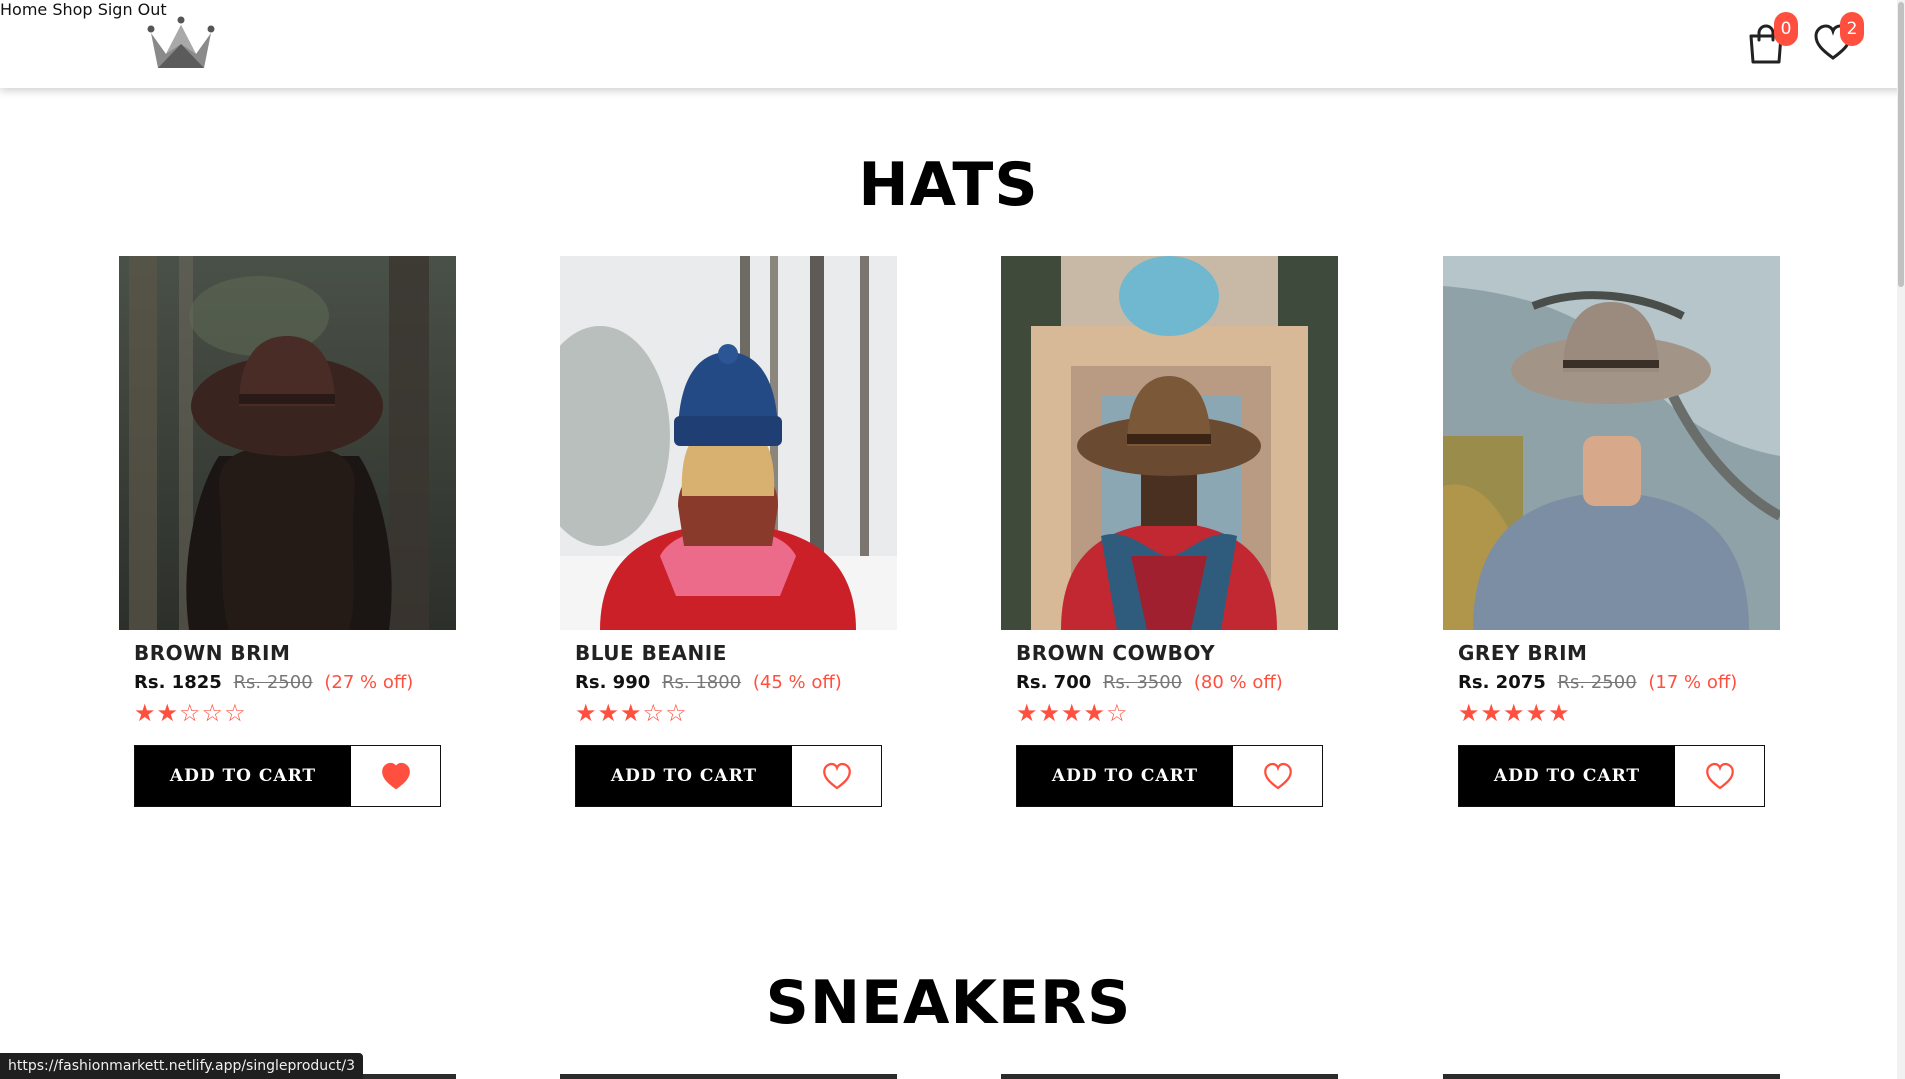  I want to click on product-price: Rs. 990, so click(613, 682).